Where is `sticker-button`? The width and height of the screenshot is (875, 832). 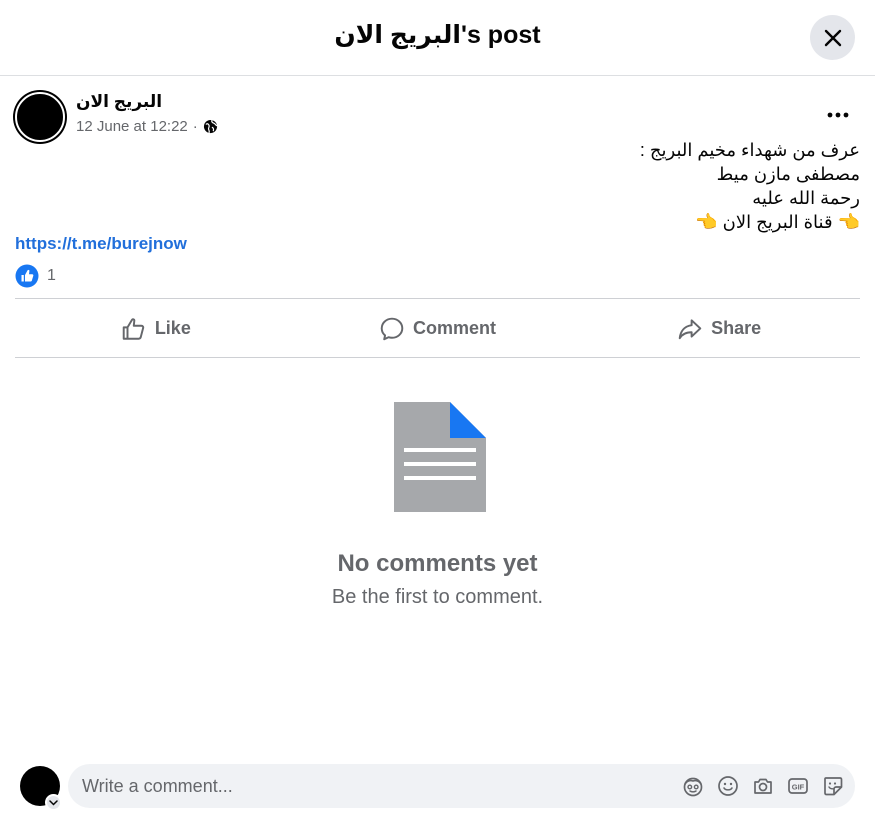
sticker-button is located at coordinates (833, 786).